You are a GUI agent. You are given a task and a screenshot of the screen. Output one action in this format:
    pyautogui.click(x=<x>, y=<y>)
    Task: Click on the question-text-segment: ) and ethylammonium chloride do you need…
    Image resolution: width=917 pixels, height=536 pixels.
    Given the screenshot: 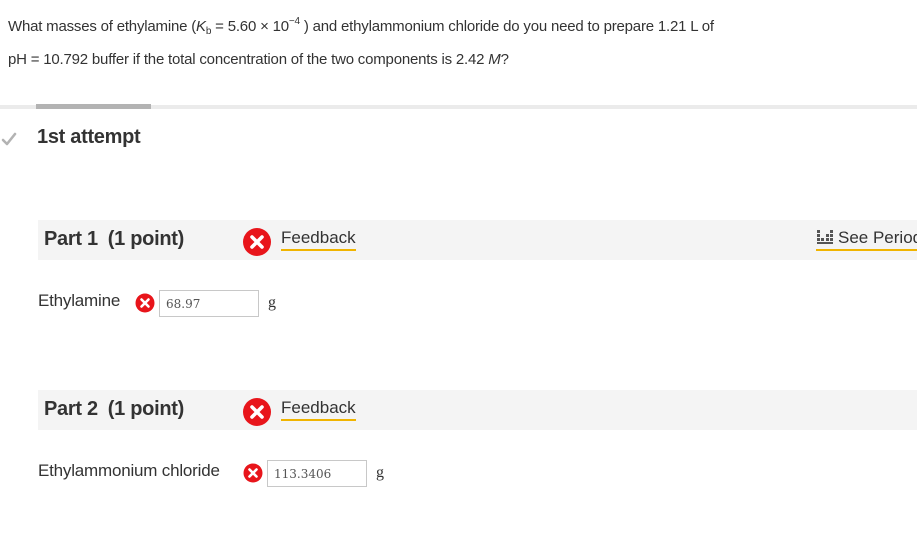 What is the action you would take?
    pyautogui.click(x=506, y=26)
    